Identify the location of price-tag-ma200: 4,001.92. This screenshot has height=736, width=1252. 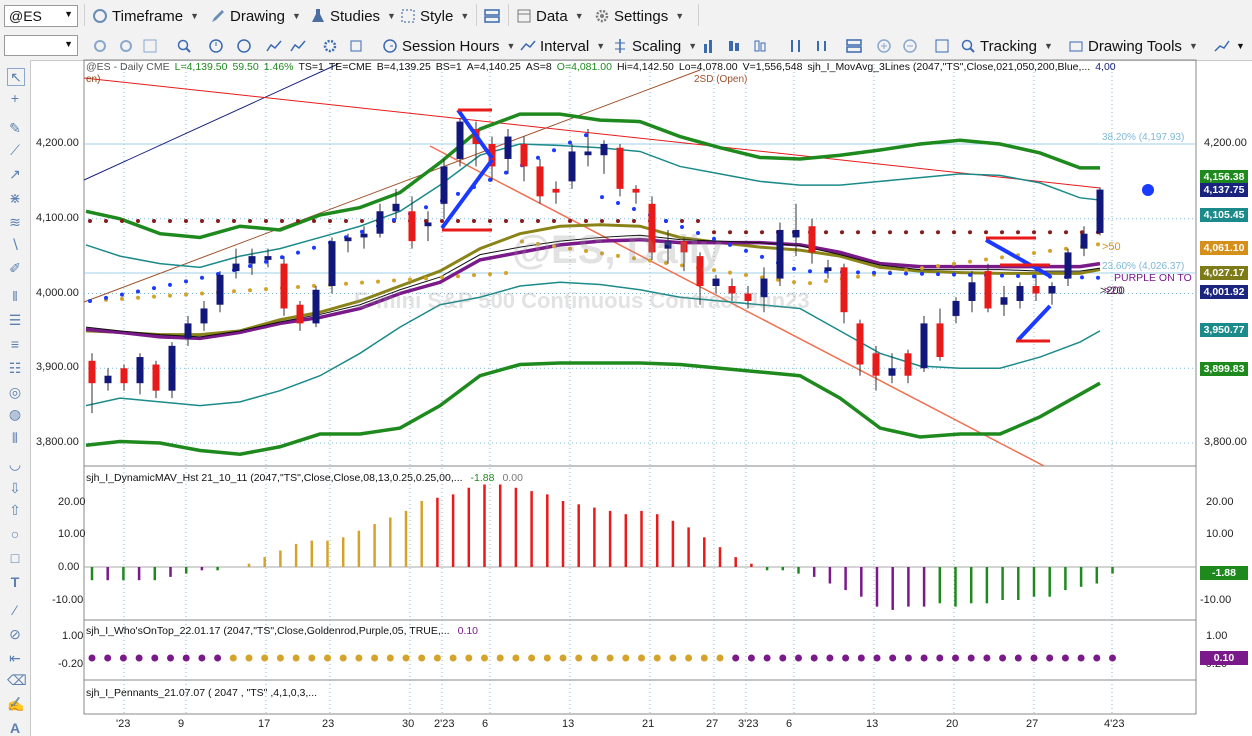
(1224, 292).